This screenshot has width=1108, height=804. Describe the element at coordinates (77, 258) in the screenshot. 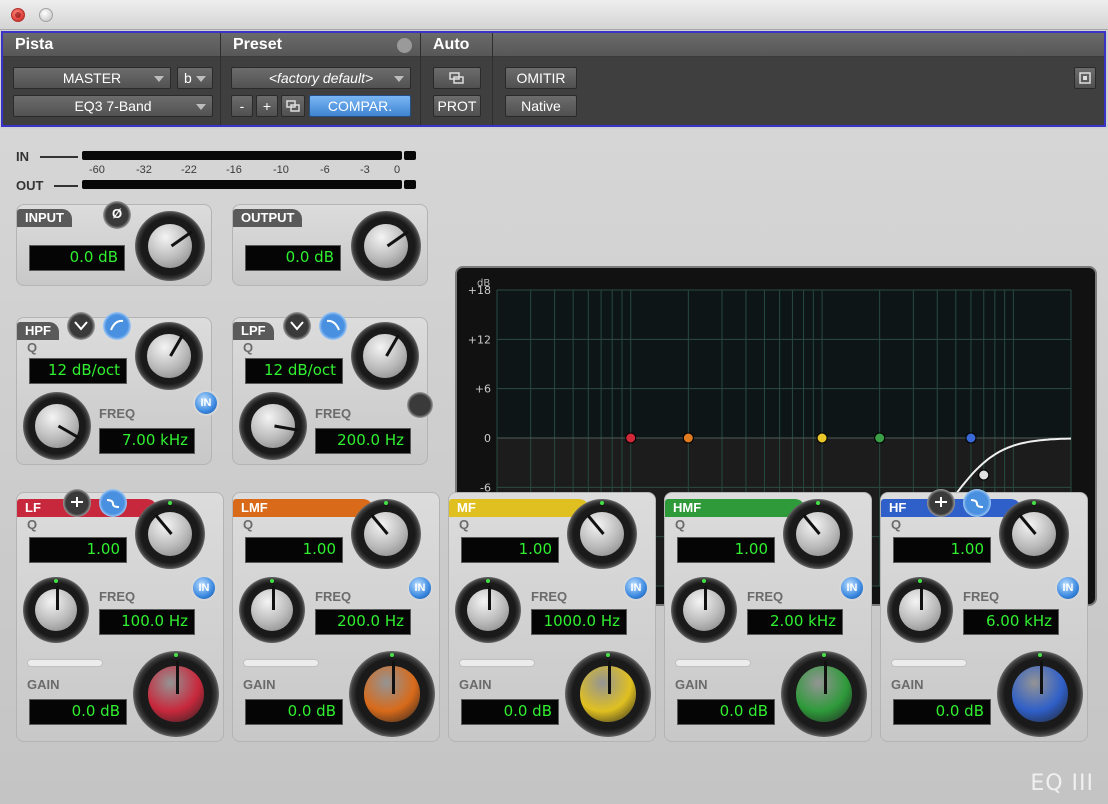

I see `input-gain-display: 0.0 dB` at that location.